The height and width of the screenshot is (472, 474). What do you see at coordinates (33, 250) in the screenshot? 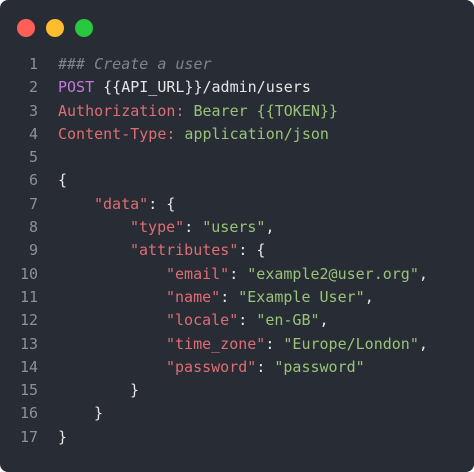
I see `line-number: 9` at bounding box center [33, 250].